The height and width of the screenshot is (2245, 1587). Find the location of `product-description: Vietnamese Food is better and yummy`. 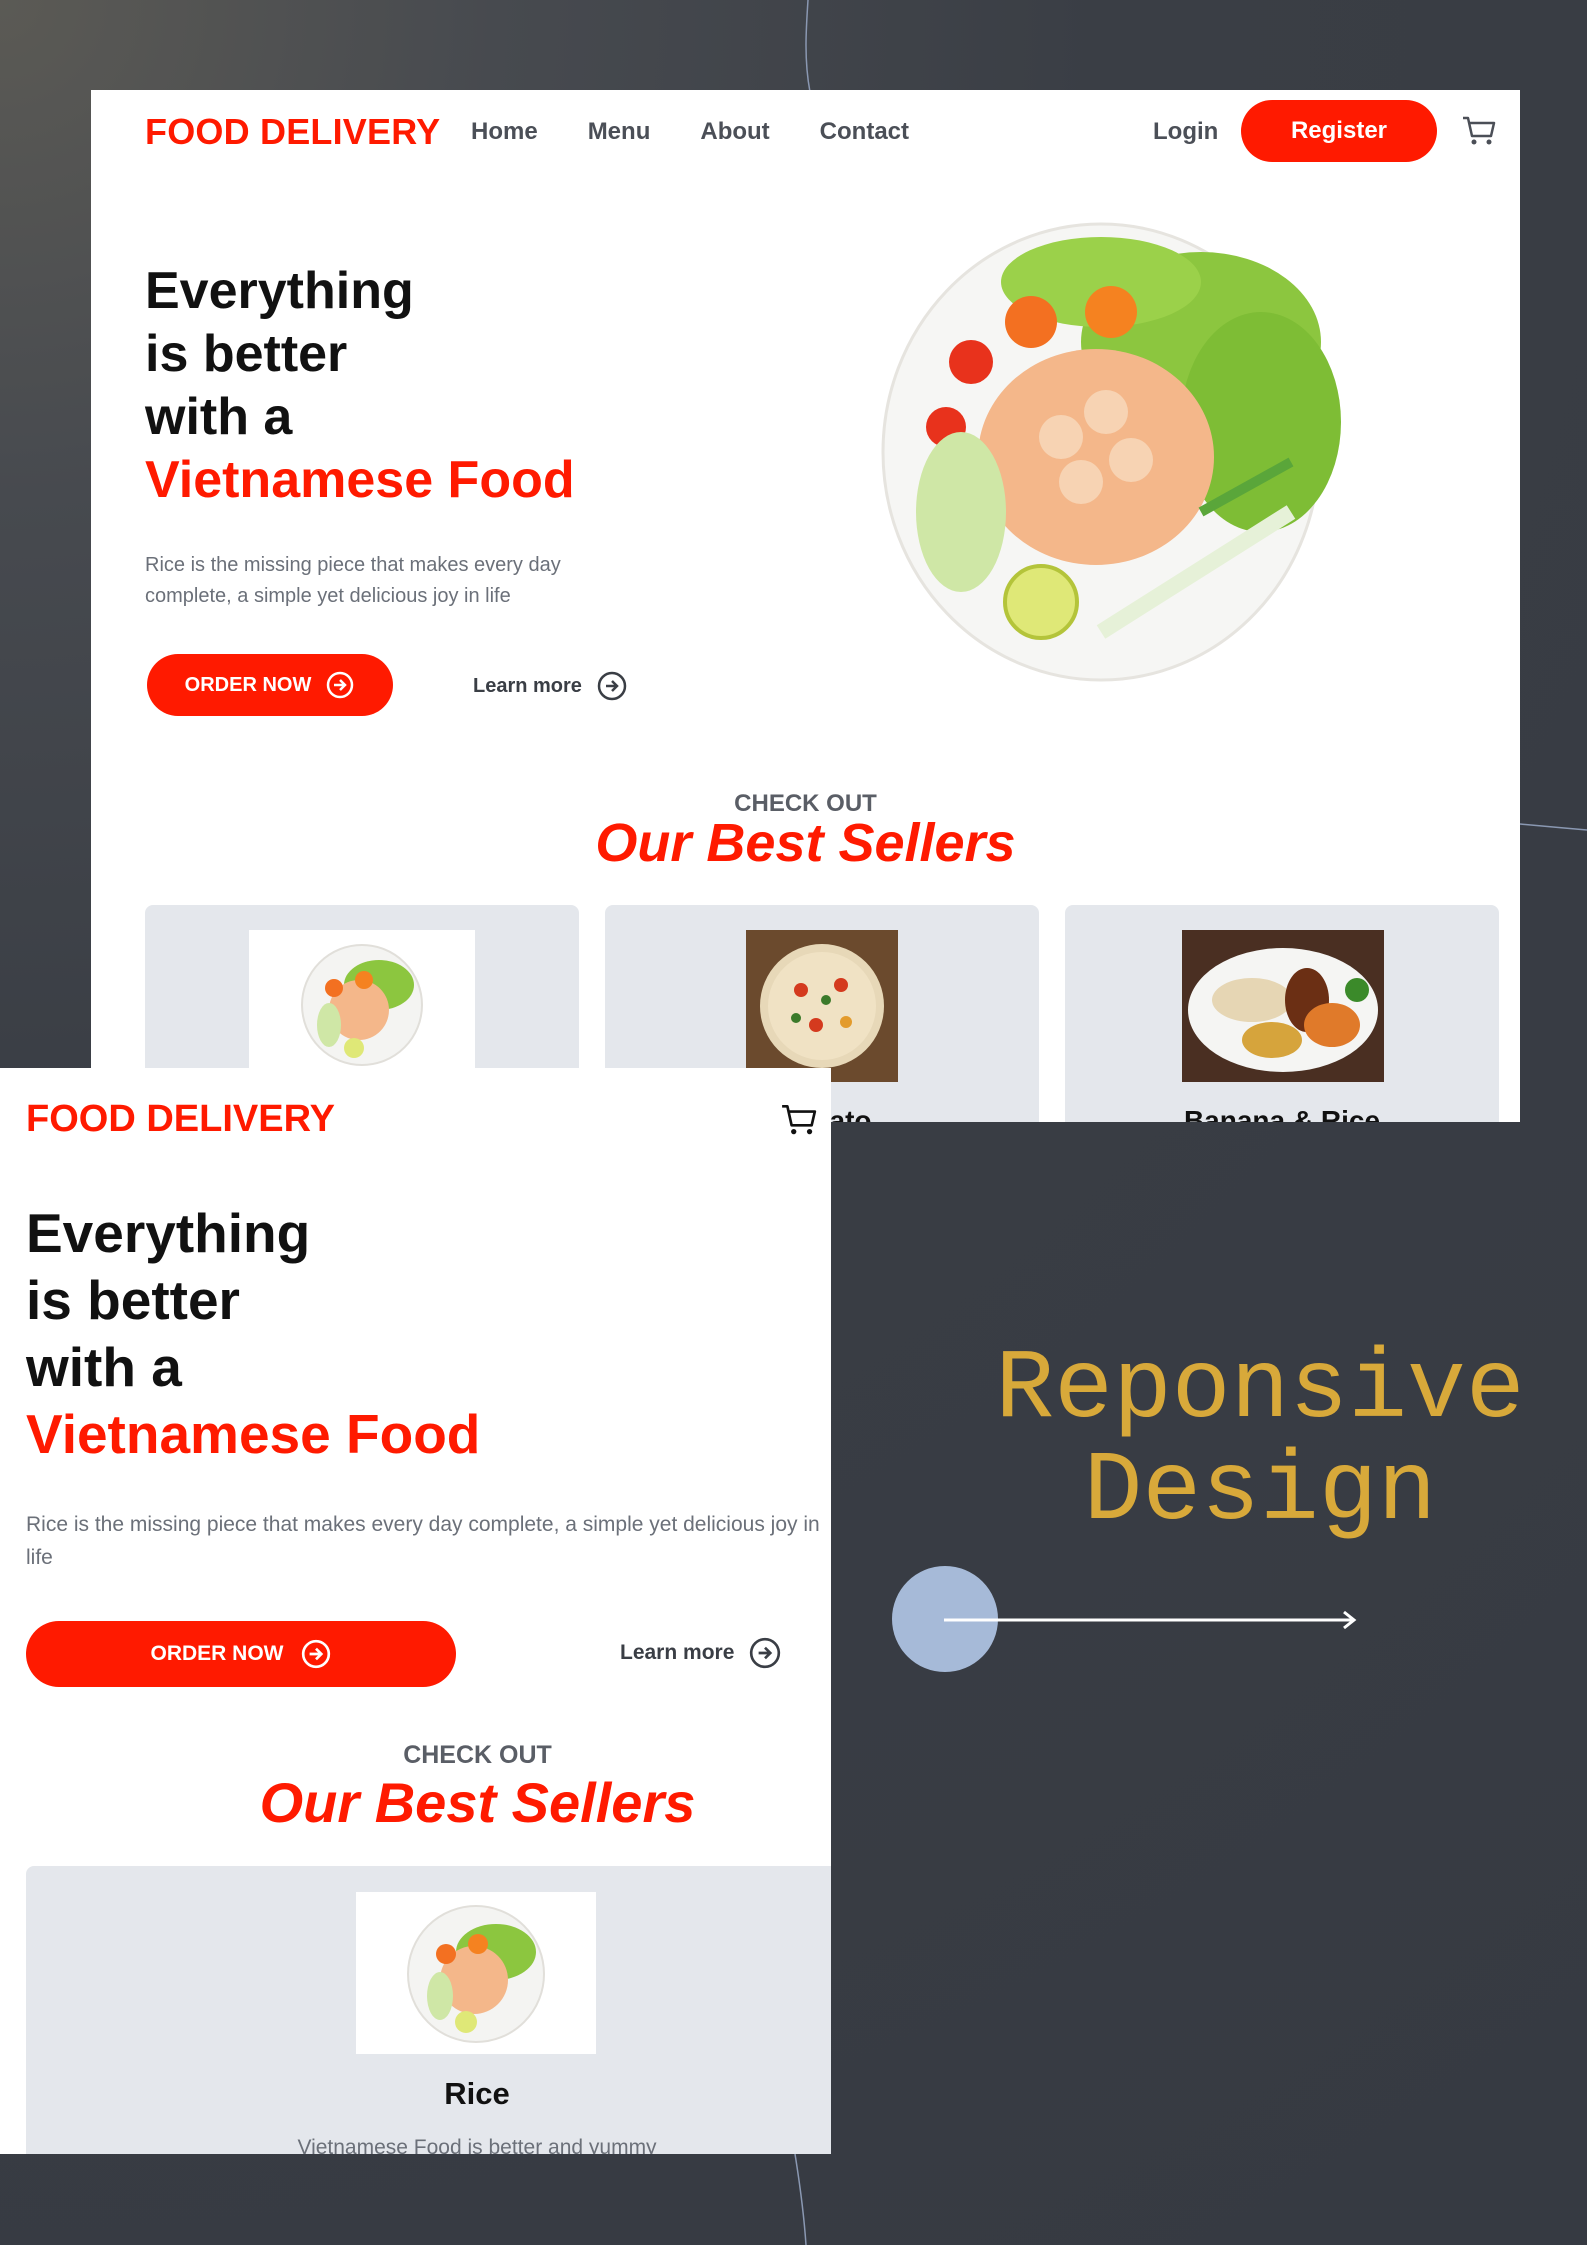

product-description: Vietnamese Food is better and yummy is located at coordinates (477, 2145).